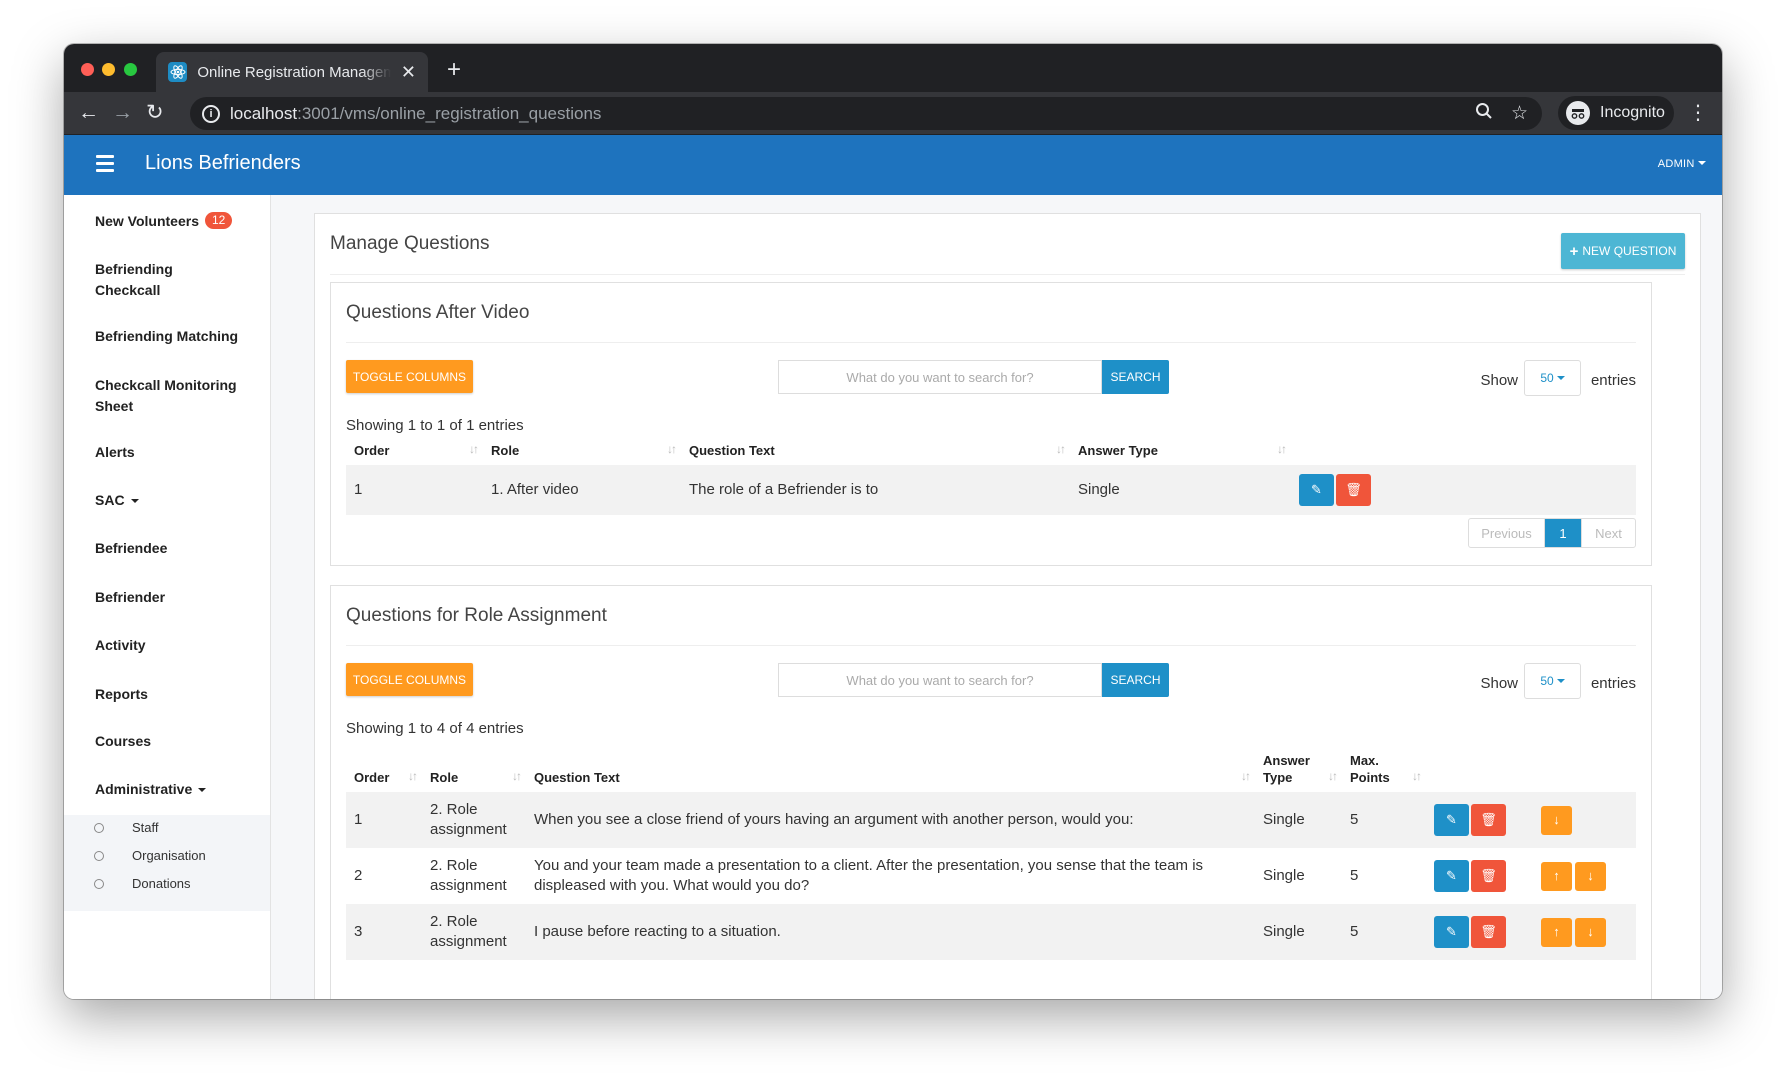  What do you see at coordinates (131, 548) in the screenshot?
I see `sidebar-item-befriendee: Befriendee` at bounding box center [131, 548].